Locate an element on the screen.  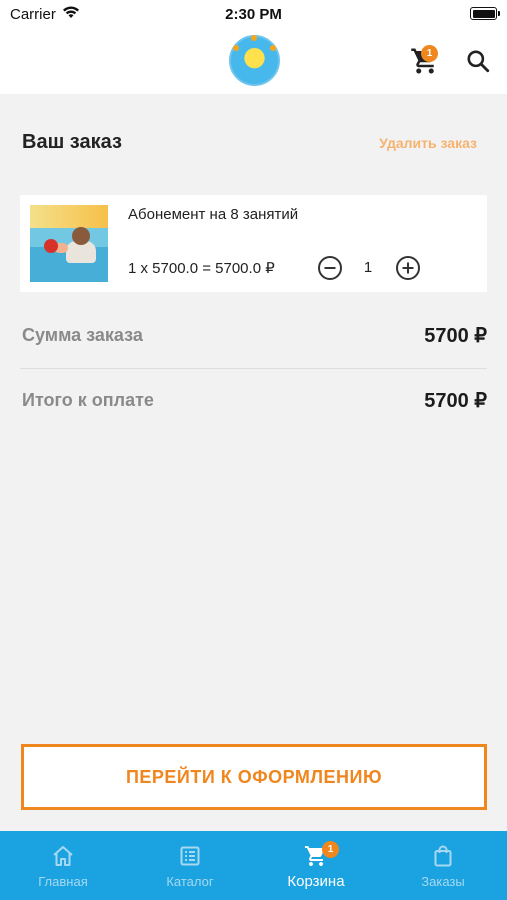
tab-home: Главная is located at coordinates (63, 865).